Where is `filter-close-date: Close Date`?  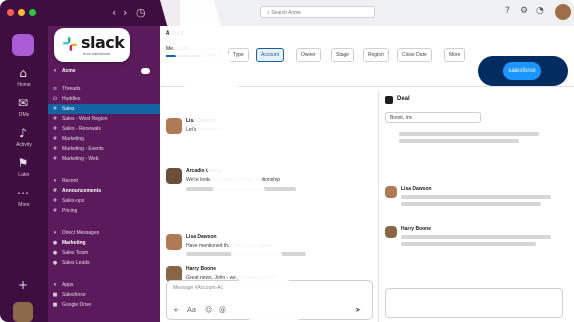
filter-close-date: Close Date is located at coordinates (414, 55).